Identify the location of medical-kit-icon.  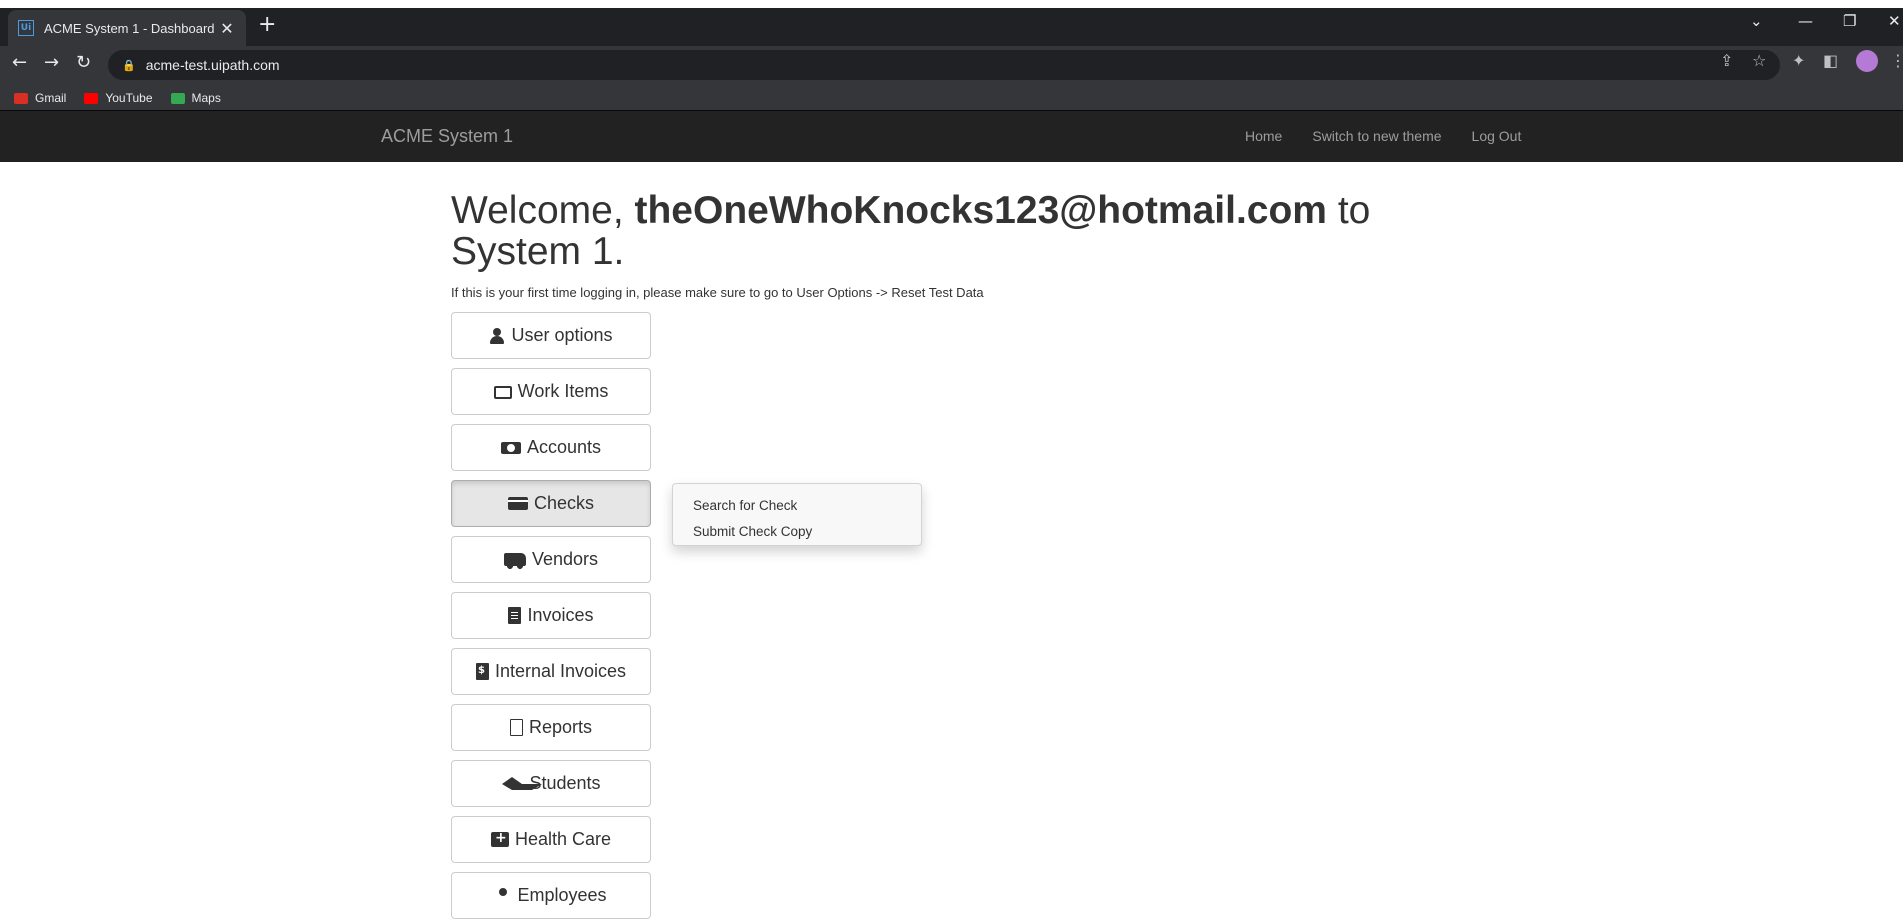
(499, 838).